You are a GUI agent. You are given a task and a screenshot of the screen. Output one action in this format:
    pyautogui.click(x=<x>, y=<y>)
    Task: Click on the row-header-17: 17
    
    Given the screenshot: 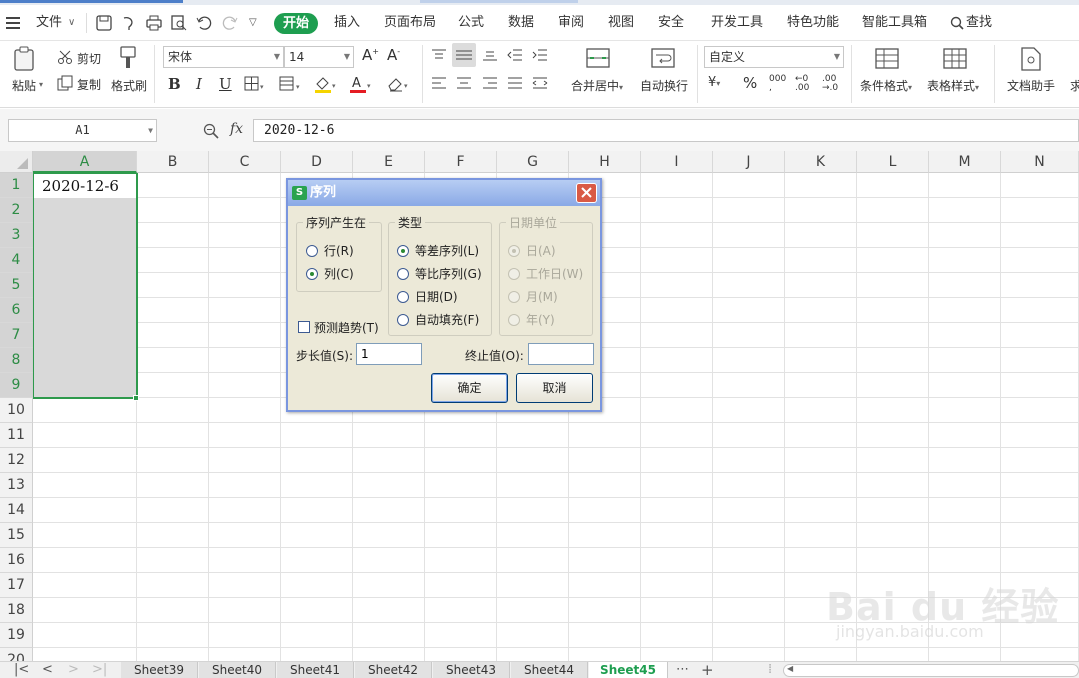 What is the action you would take?
    pyautogui.click(x=16, y=585)
    